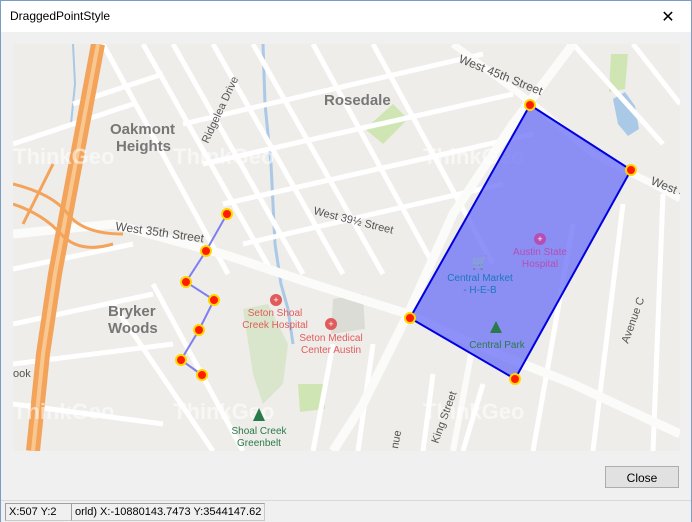 This screenshot has width=692, height=522. What do you see at coordinates (540, 264) in the screenshot?
I see `svg-text: Hospital` at bounding box center [540, 264].